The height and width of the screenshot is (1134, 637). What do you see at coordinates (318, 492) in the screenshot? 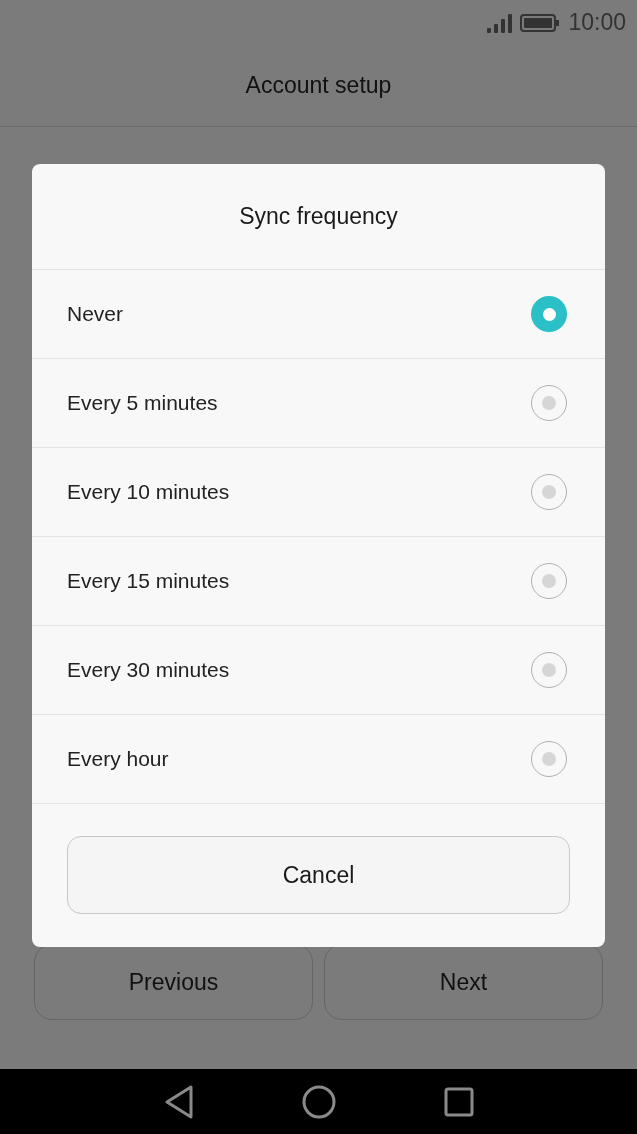
I see `option-row: Every 10 minutes` at bounding box center [318, 492].